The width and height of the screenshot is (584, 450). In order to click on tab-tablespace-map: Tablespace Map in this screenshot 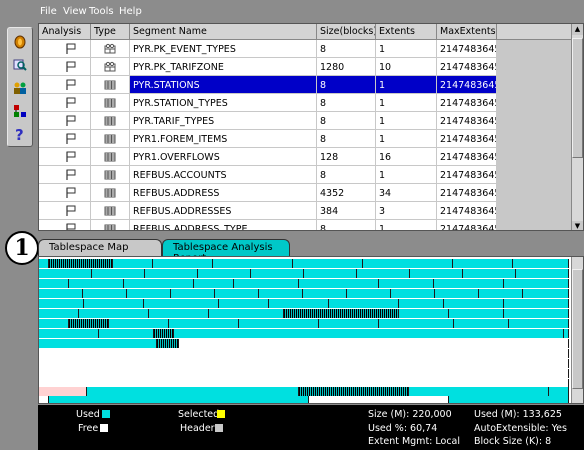, I will do `click(100, 248)`.